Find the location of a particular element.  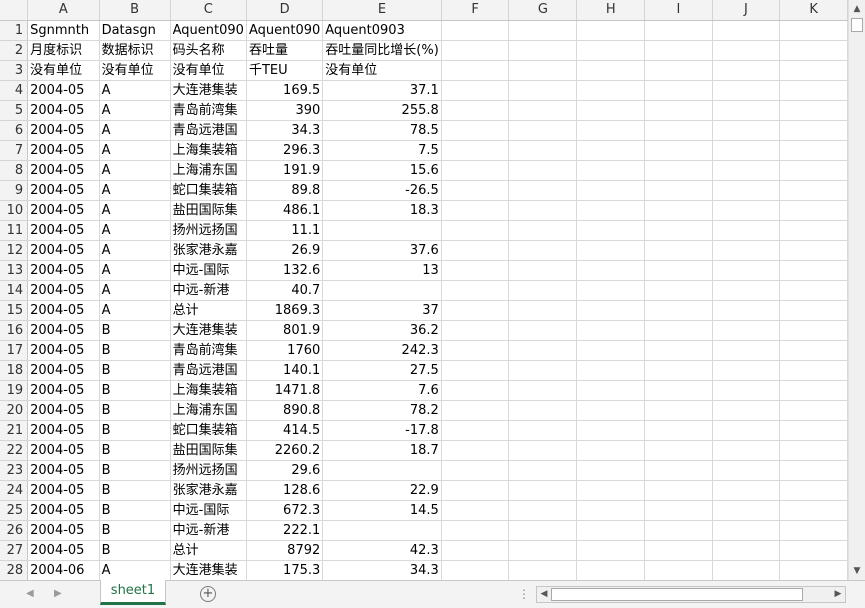

cell: 青岛前湾集 is located at coordinates (208, 350).